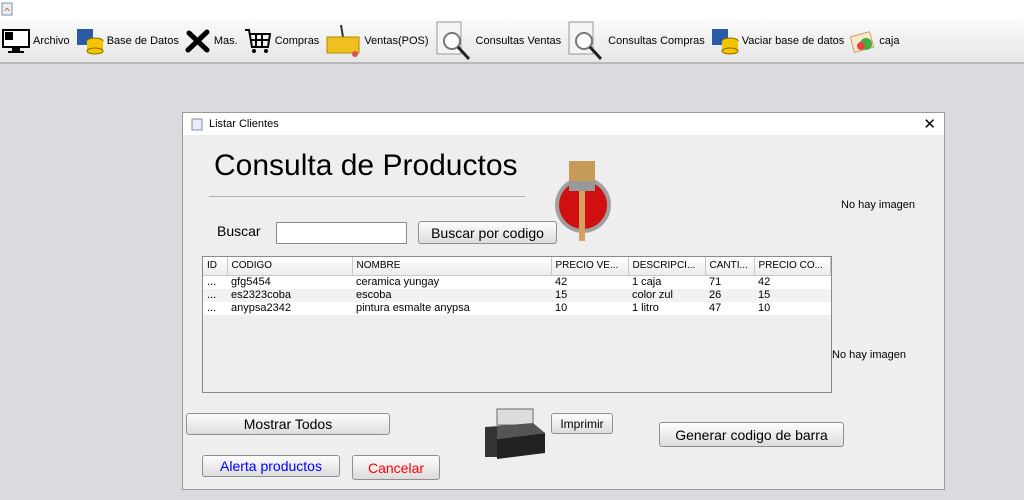 This screenshot has width=1024, height=500. What do you see at coordinates (281, 41) in the screenshot?
I see `toolbar-compras: Compras` at bounding box center [281, 41].